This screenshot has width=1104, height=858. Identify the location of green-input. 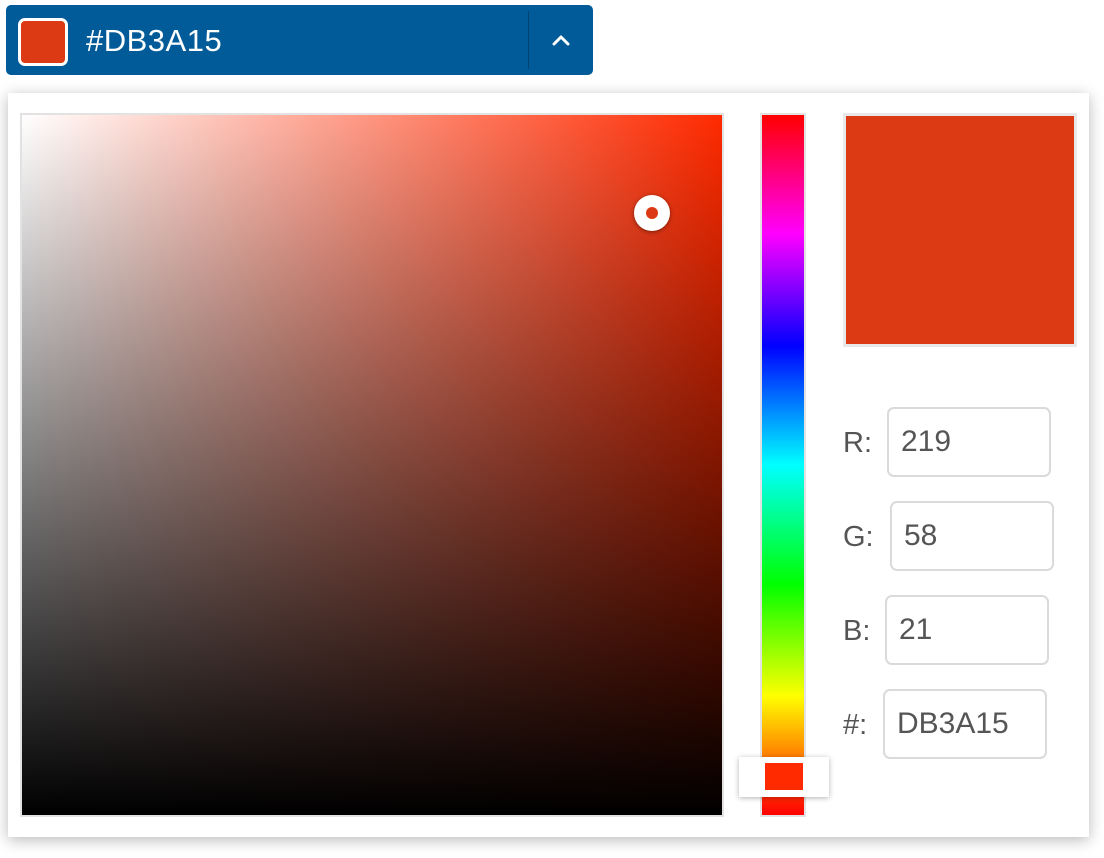
(972, 536).